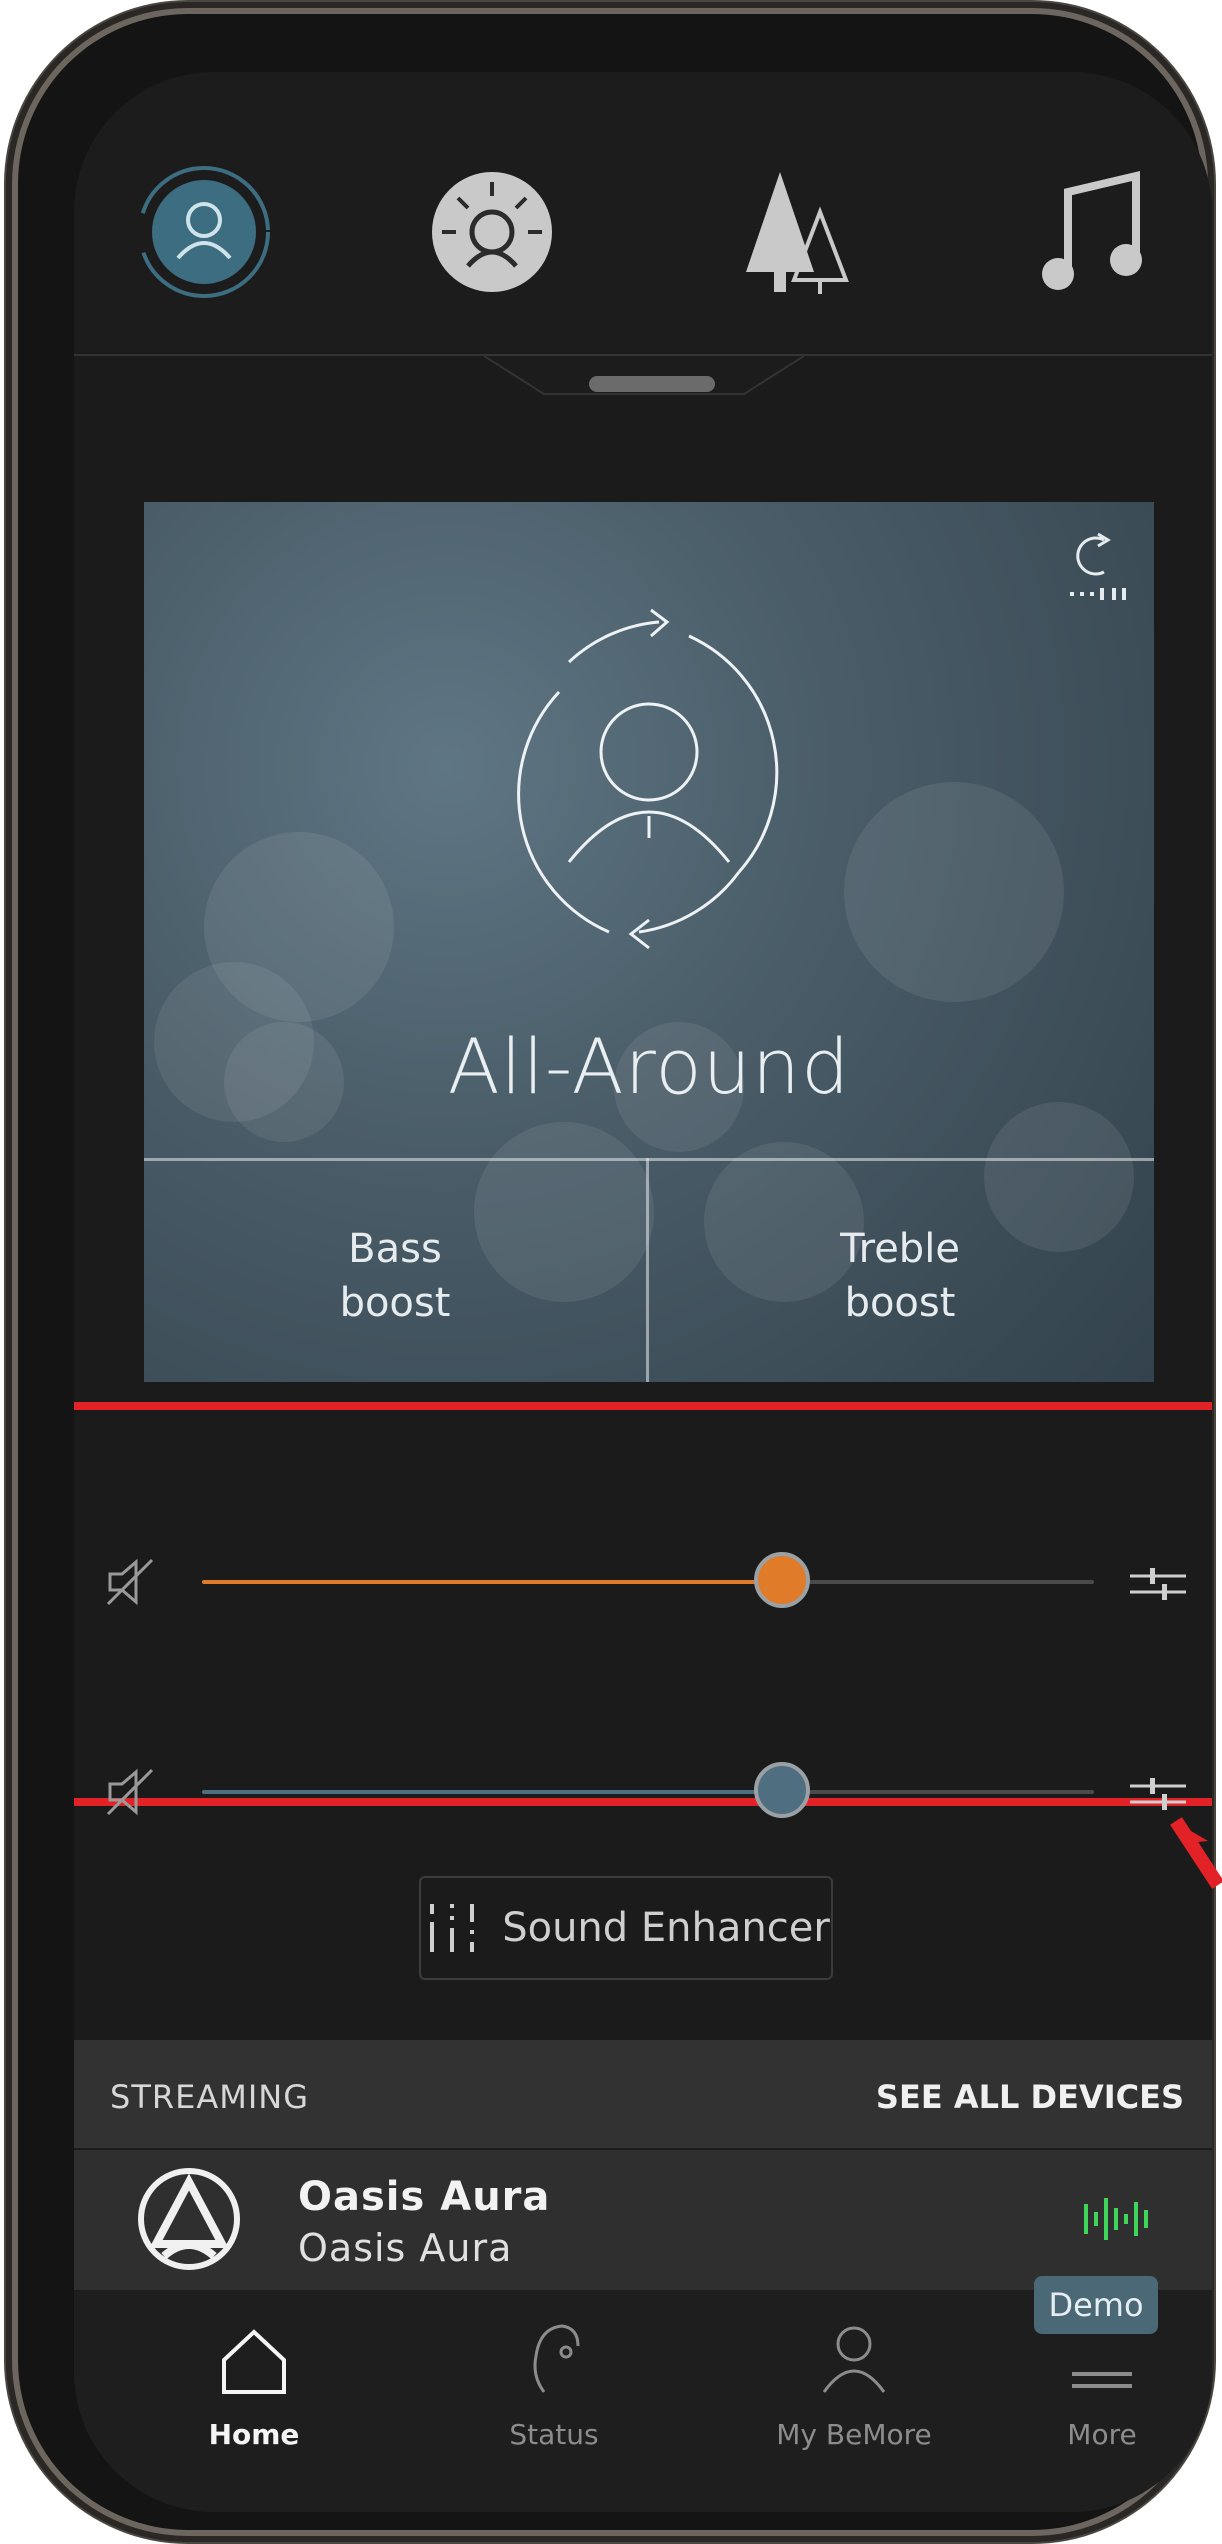 The width and height of the screenshot is (1222, 2544). I want to click on social-mode-icon, so click(492, 232).